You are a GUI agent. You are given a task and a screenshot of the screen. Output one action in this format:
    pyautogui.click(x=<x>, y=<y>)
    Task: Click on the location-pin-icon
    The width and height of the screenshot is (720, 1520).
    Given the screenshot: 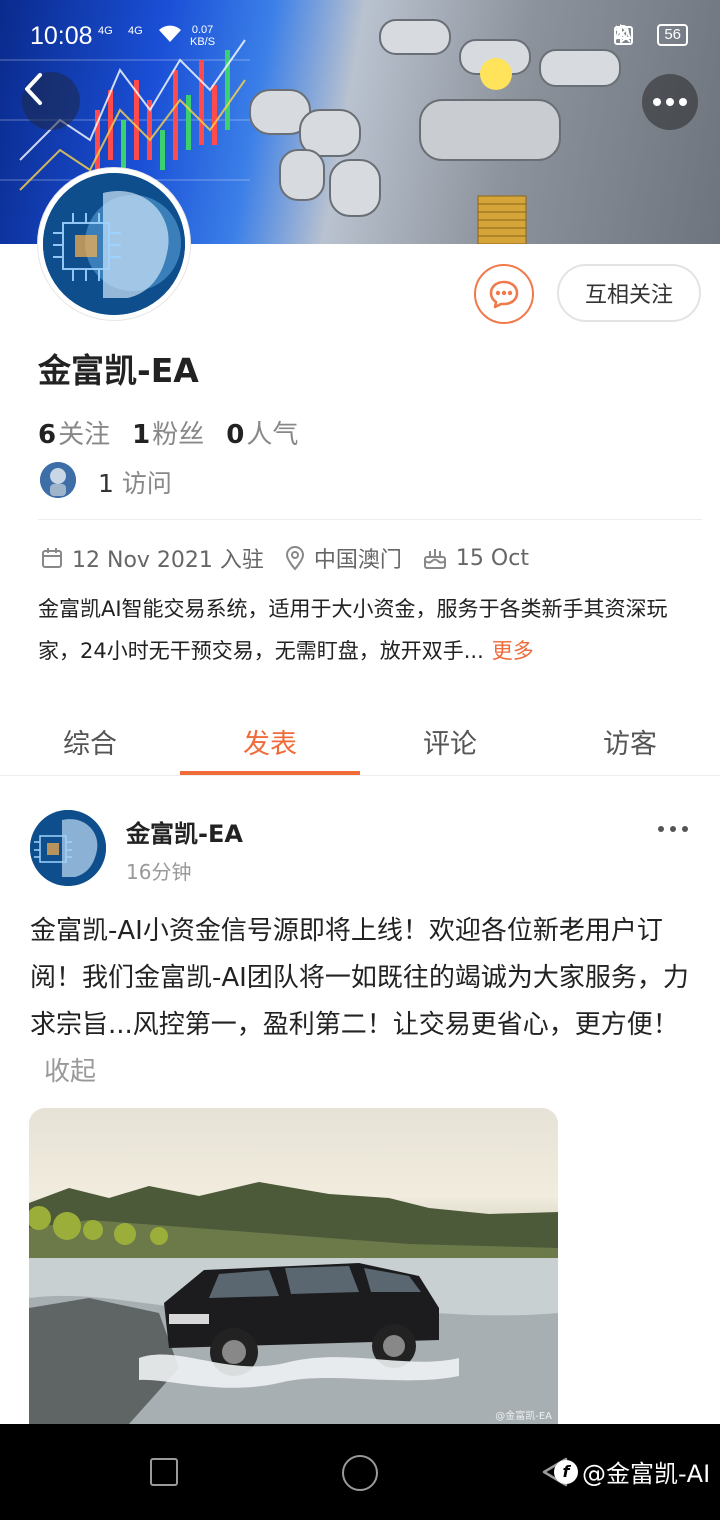 What is the action you would take?
    pyautogui.click(x=294, y=558)
    